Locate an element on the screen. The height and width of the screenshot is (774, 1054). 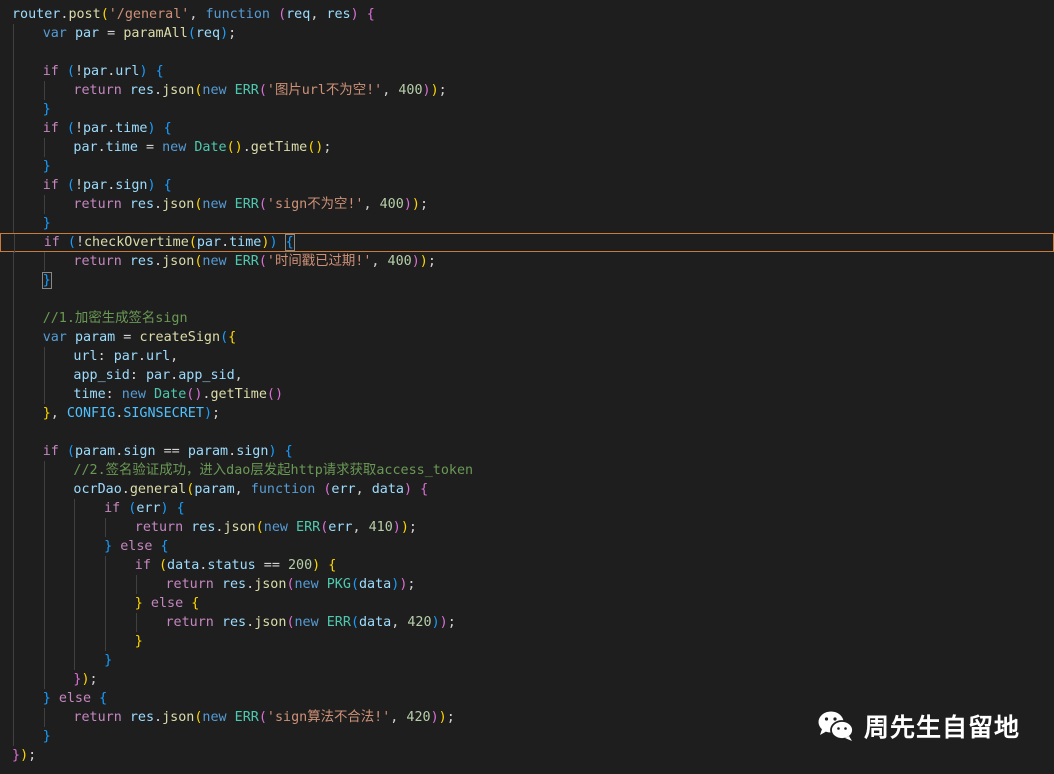
code-token: new is located at coordinates (214, 261).